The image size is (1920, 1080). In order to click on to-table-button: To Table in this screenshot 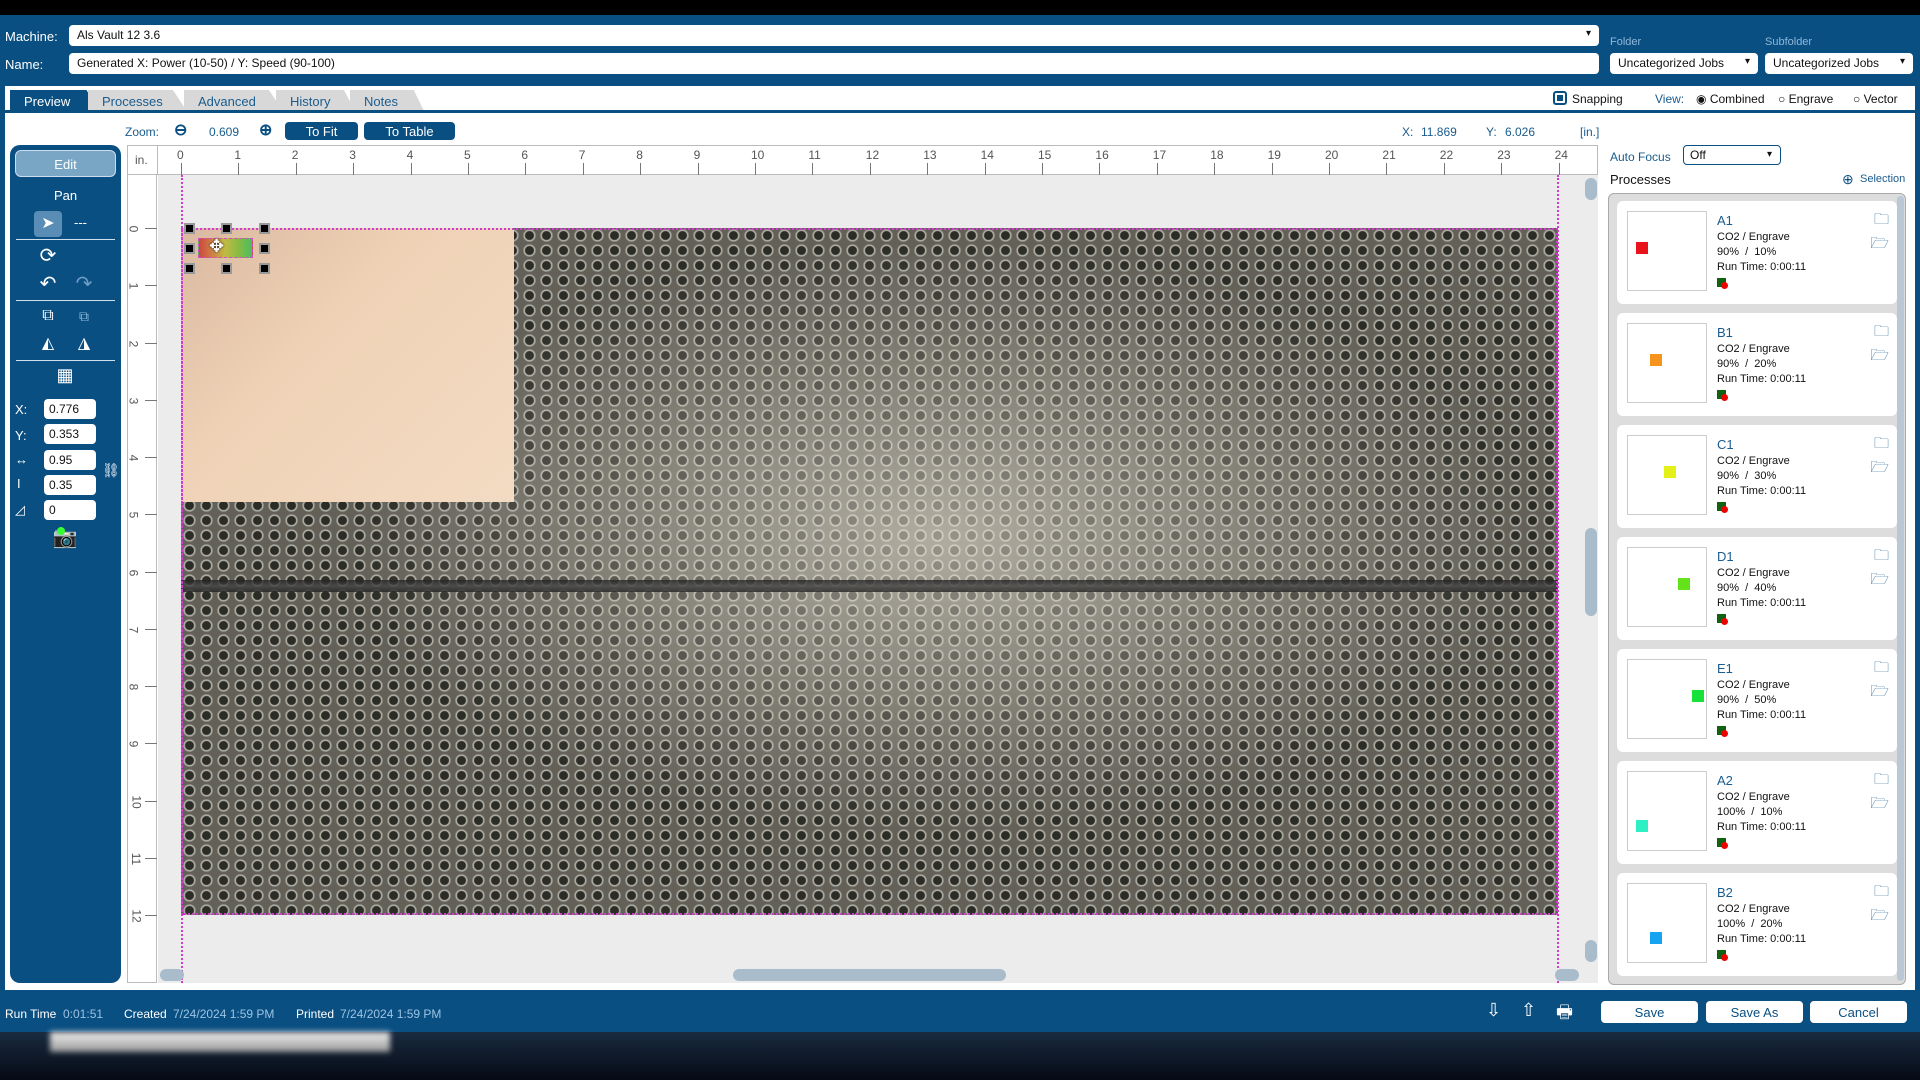, I will do `click(409, 131)`.